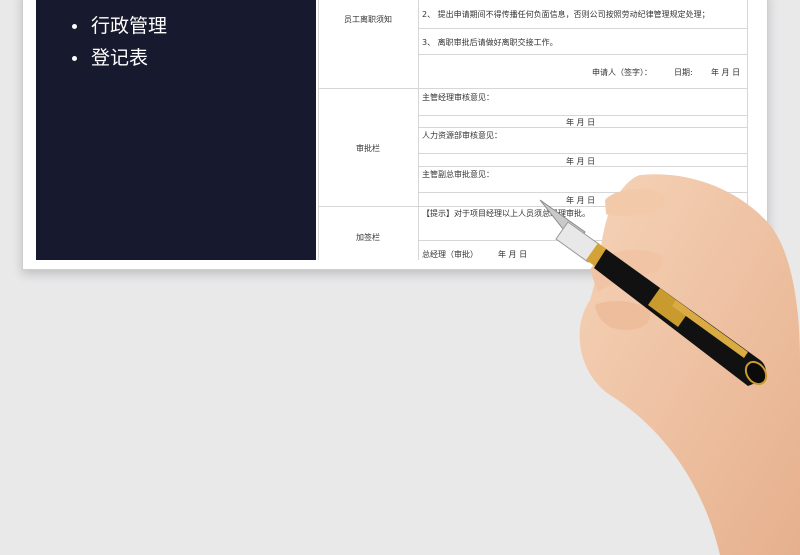 The height and width of the screenshot is (555, 800). I want to click on notice-section-label: 员工离职须知, so click(368, 19).